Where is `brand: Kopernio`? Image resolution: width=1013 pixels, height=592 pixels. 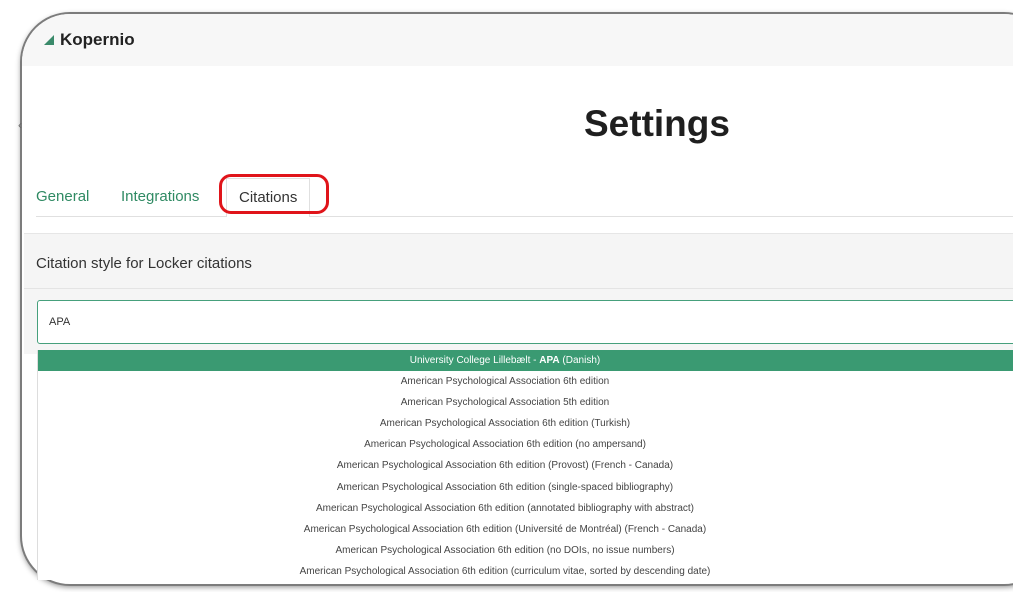
brand: Kopernio is located at coordinates (89, 40).